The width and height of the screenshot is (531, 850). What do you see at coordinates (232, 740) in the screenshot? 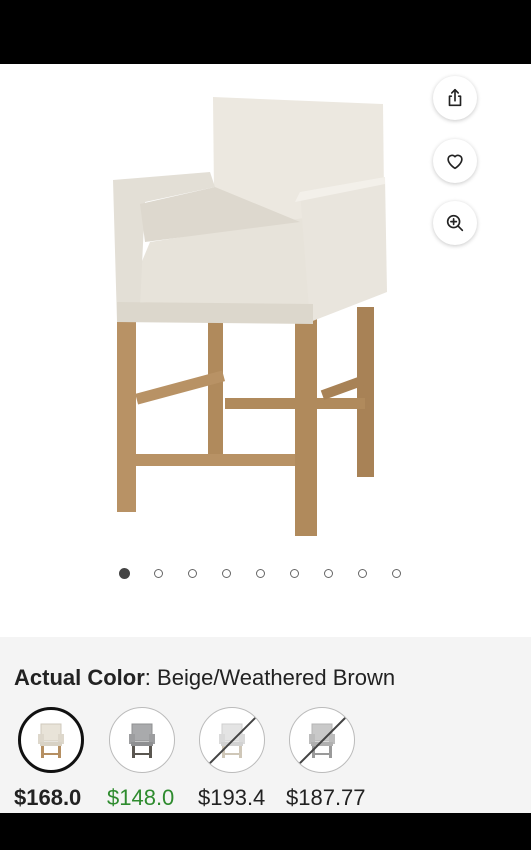
I see `color-swatch-white-unavailable` at bounding box center [232, 740].